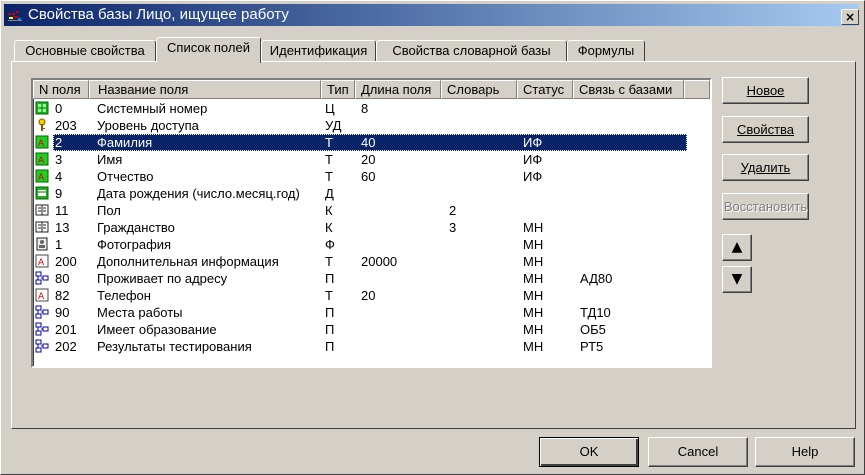 Image resolution: width=865 pixels, height=475 pixels. I want to click on tab-formulas: Формулы, so click(606, 50).